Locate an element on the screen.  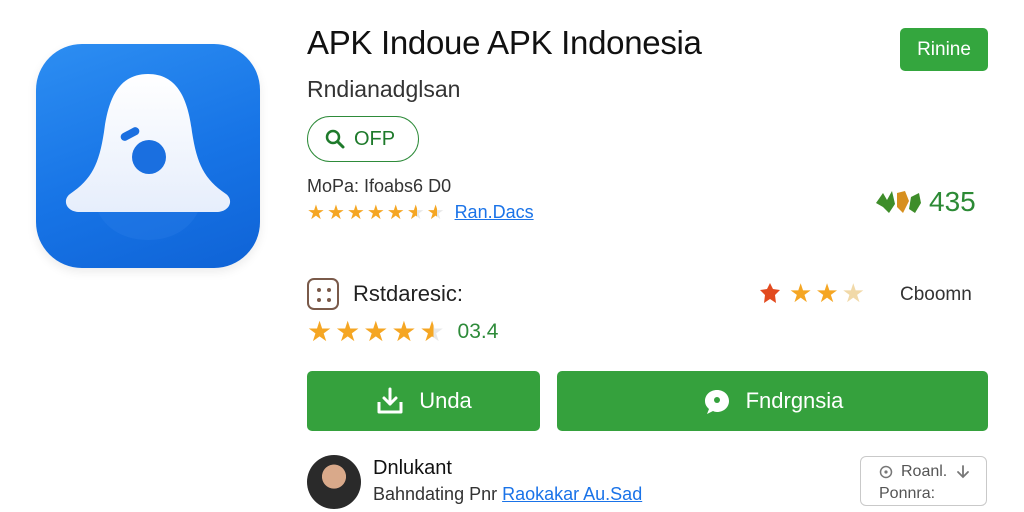
report-line2: Ponnra: is located at coordinates (907, 493).